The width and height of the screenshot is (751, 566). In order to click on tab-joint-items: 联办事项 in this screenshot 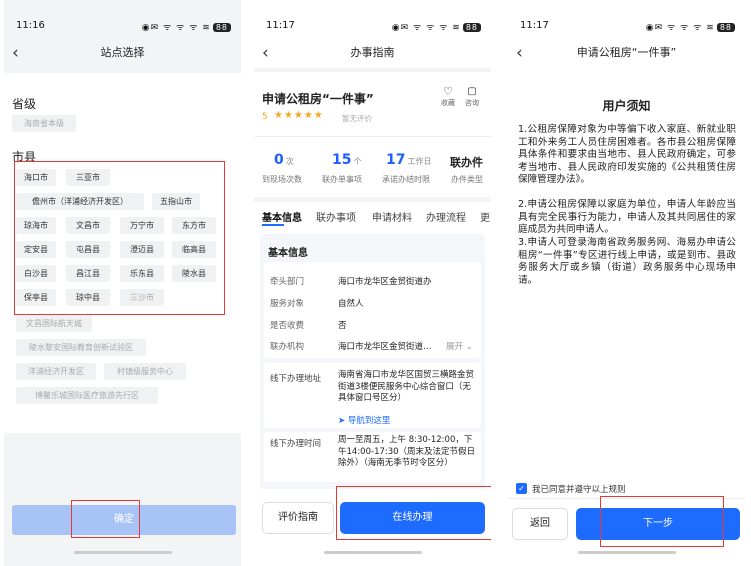, I will do `click(336, 216)`.